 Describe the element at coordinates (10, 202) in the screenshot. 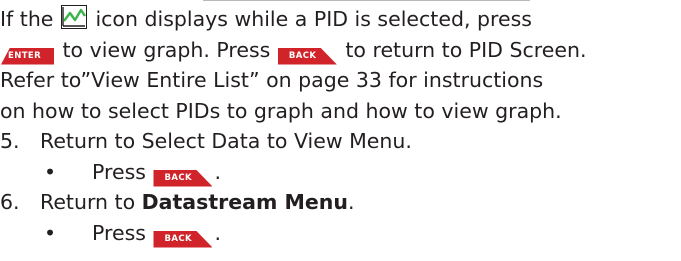

I see `step-number: 6.` at that location.